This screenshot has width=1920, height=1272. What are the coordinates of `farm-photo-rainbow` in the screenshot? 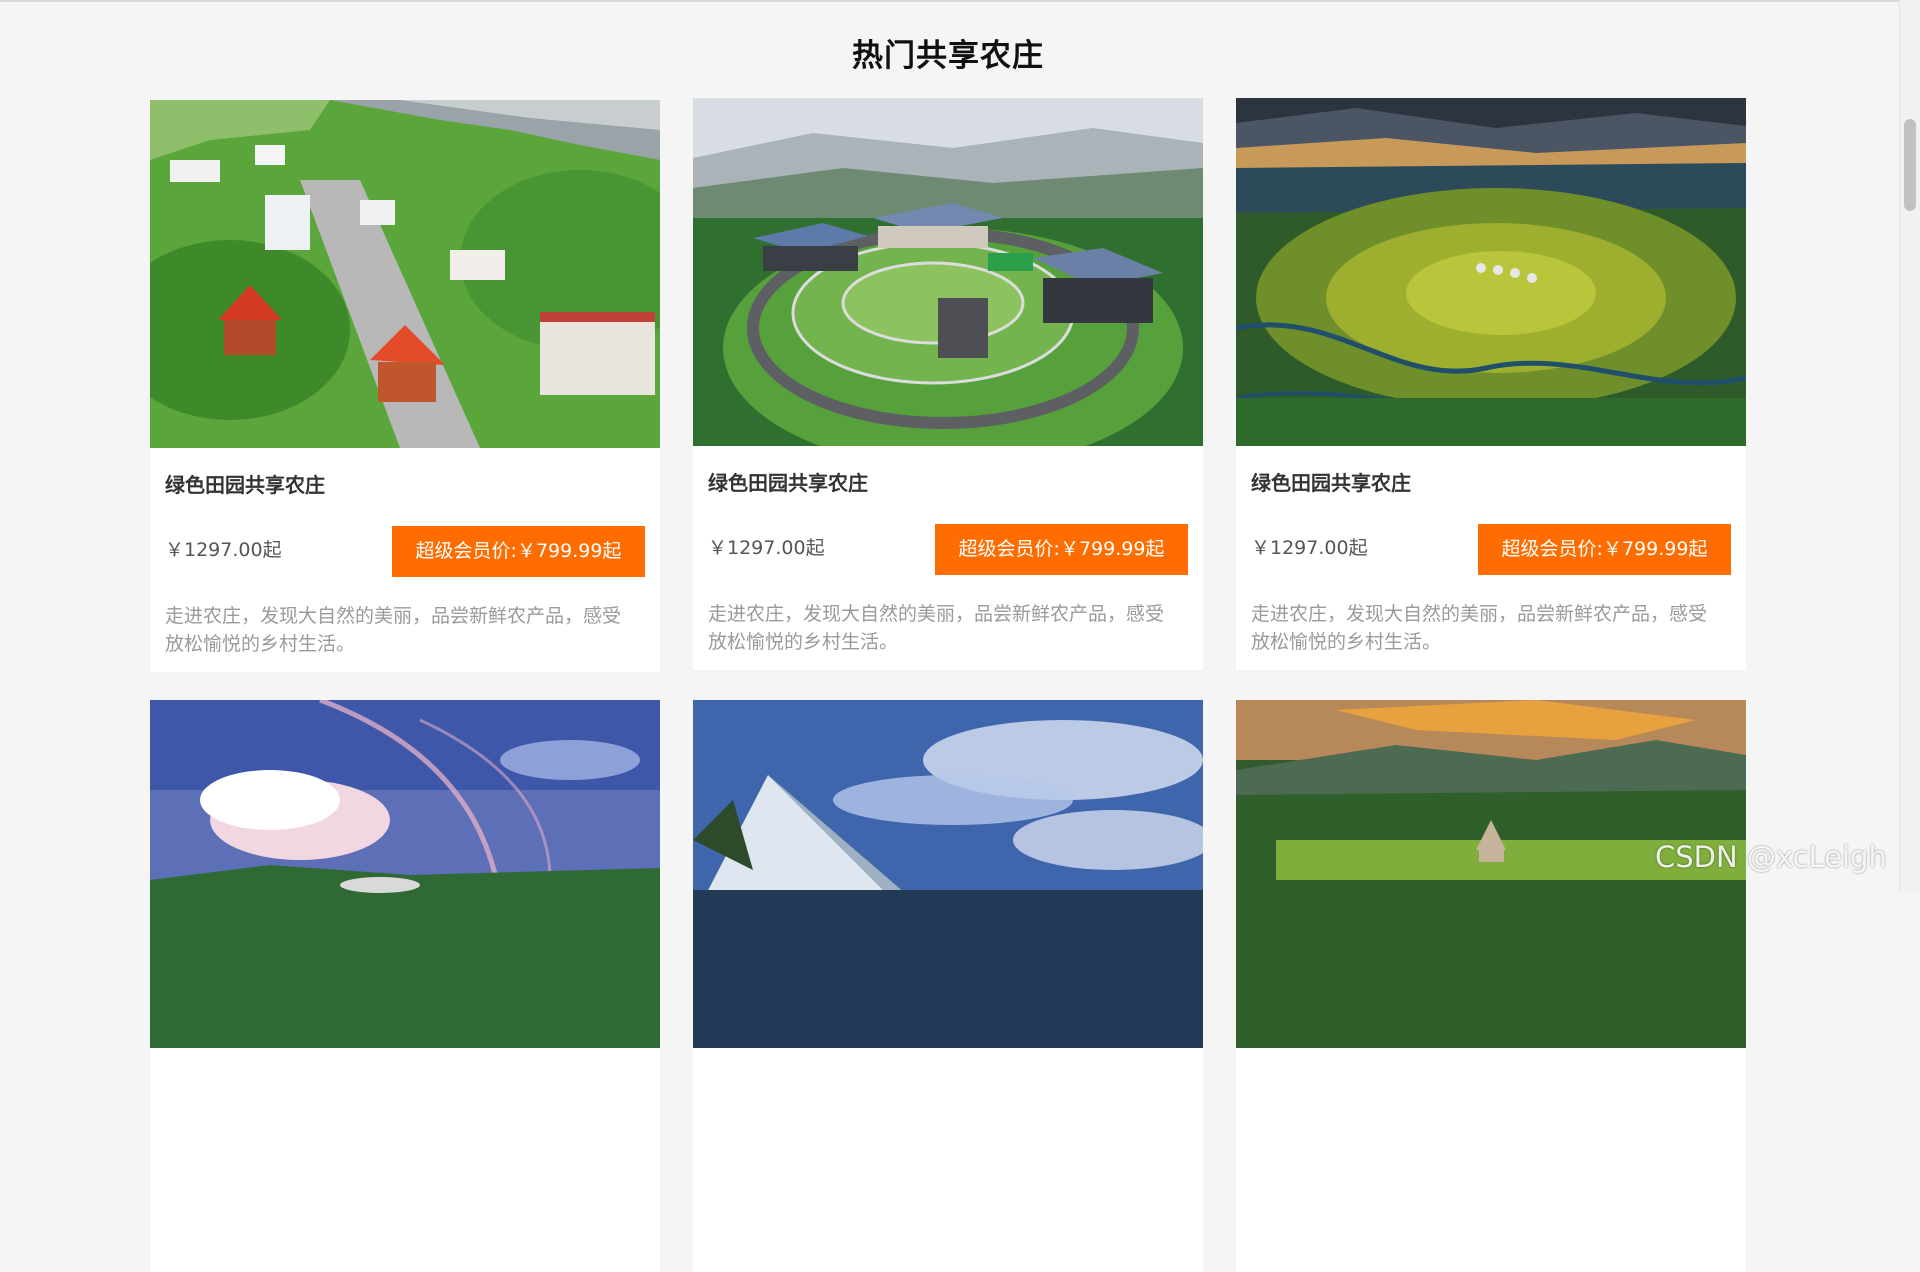 It's located at (405, 874).